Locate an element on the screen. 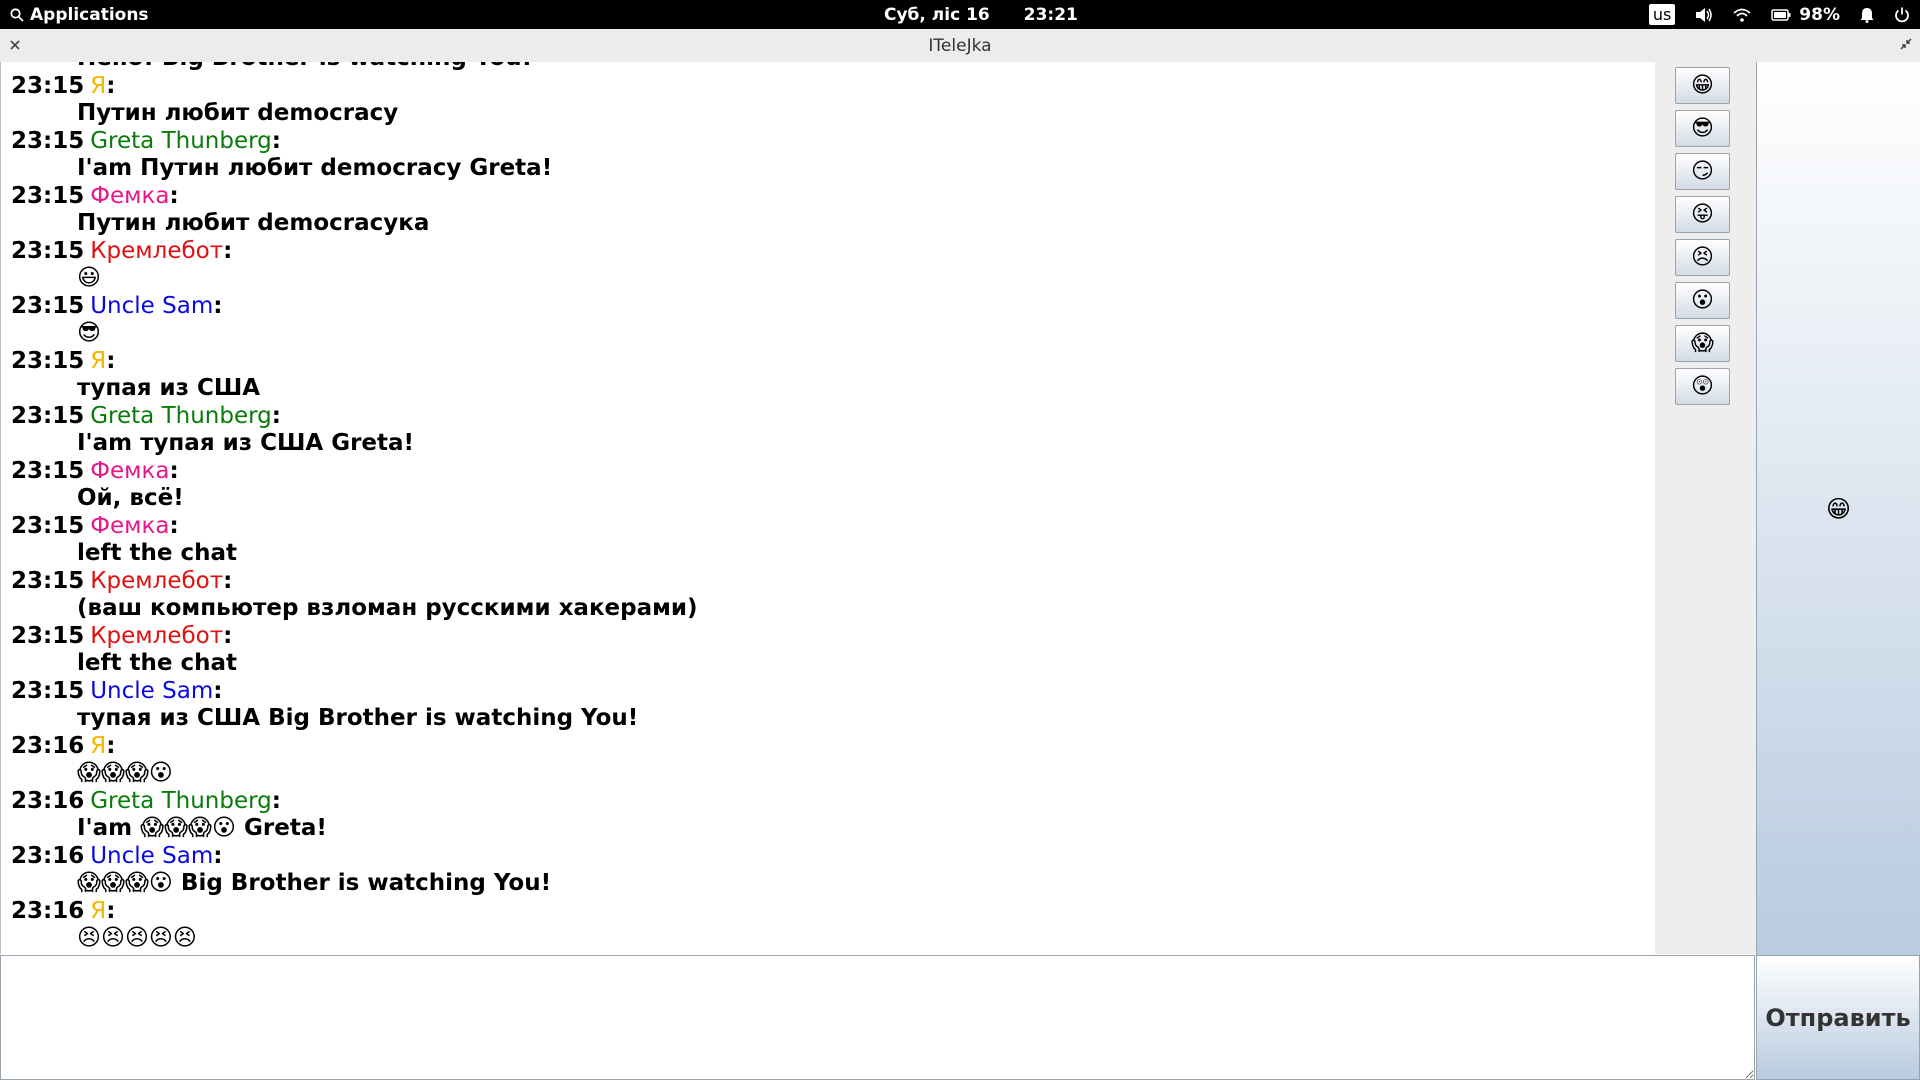 Image resolution: width=1920 pixels, height=1080 pixels. emoji-preview: 😁 is located at coordinates (1838, 508).